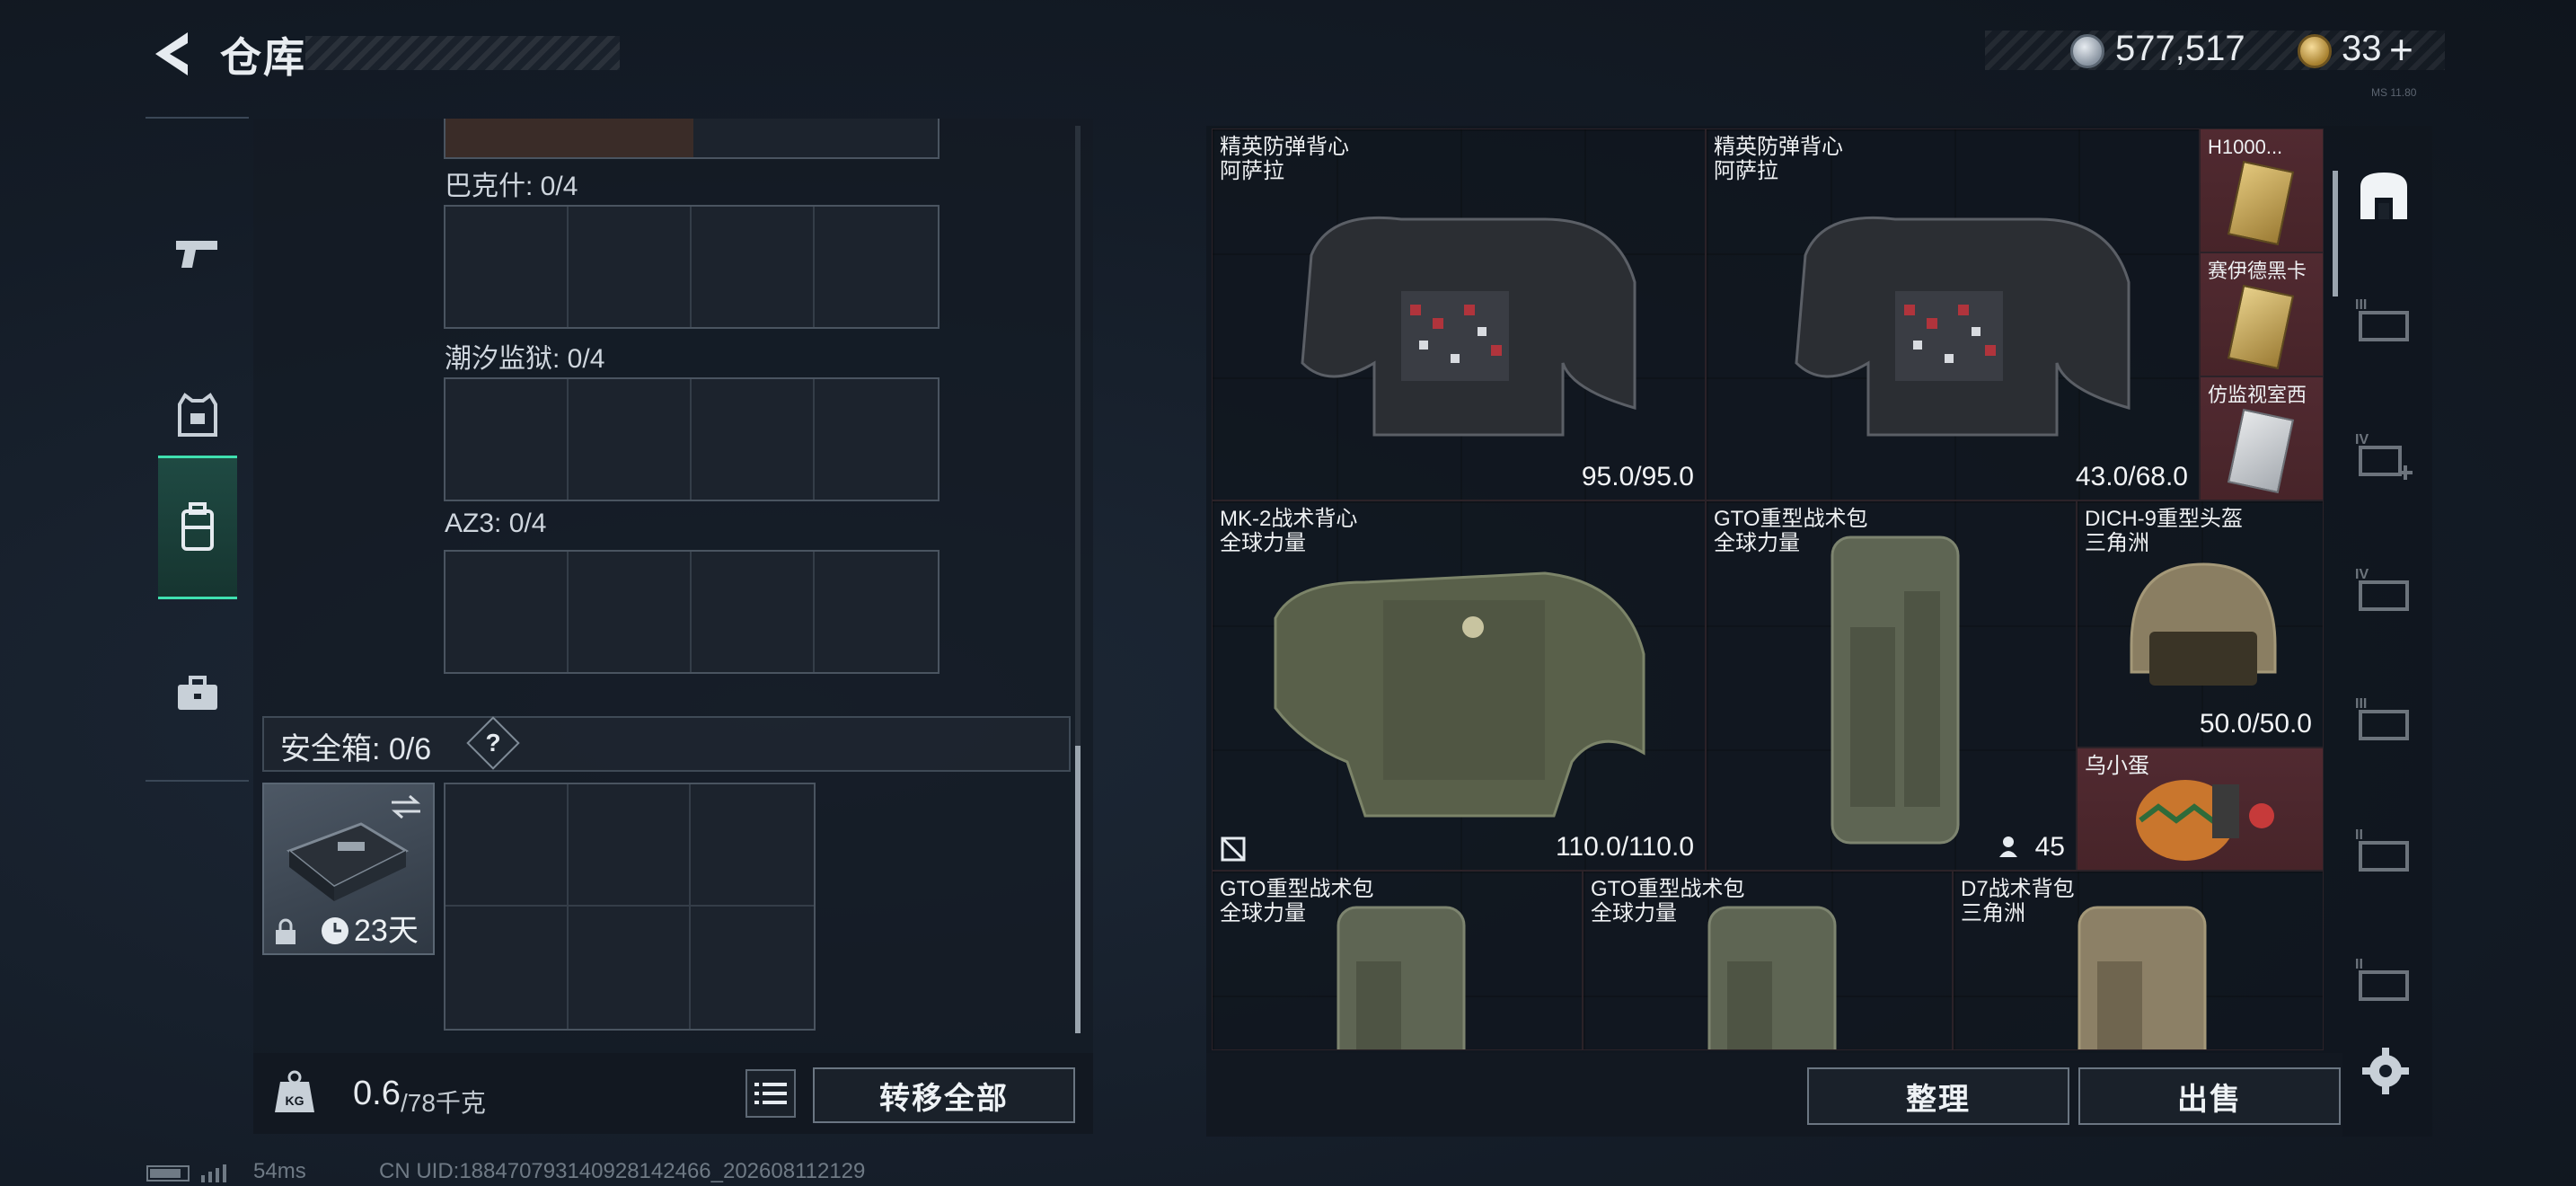 The height and width of the screenshot is (1186, 2576). I want to click on nav-items, so click(197, 694).